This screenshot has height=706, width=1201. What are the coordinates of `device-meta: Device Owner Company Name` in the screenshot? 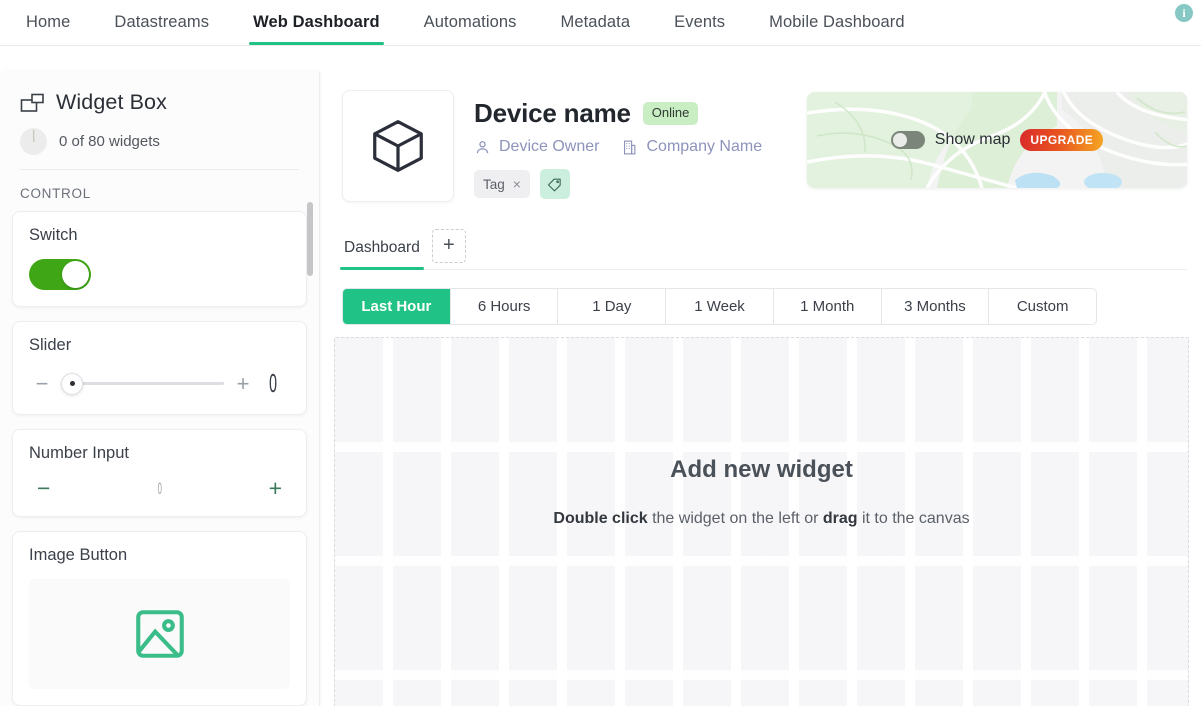 It's located at (630, 147).